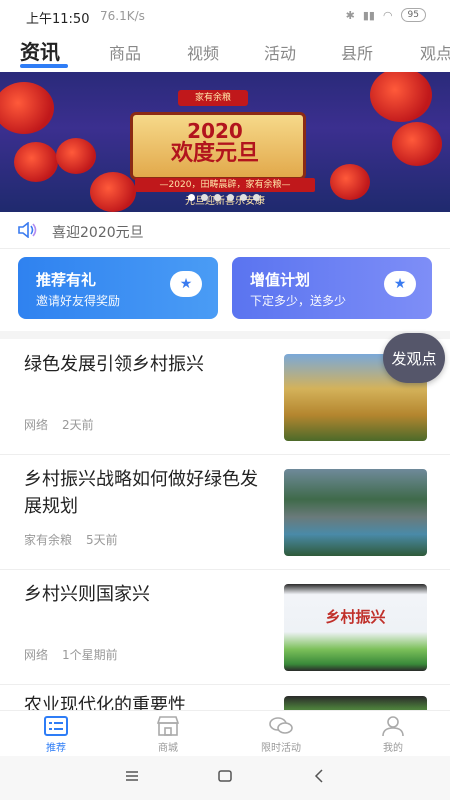  Describe the element at coordinates (320, 776) in the screenshot. I see `back-icon` at that location.